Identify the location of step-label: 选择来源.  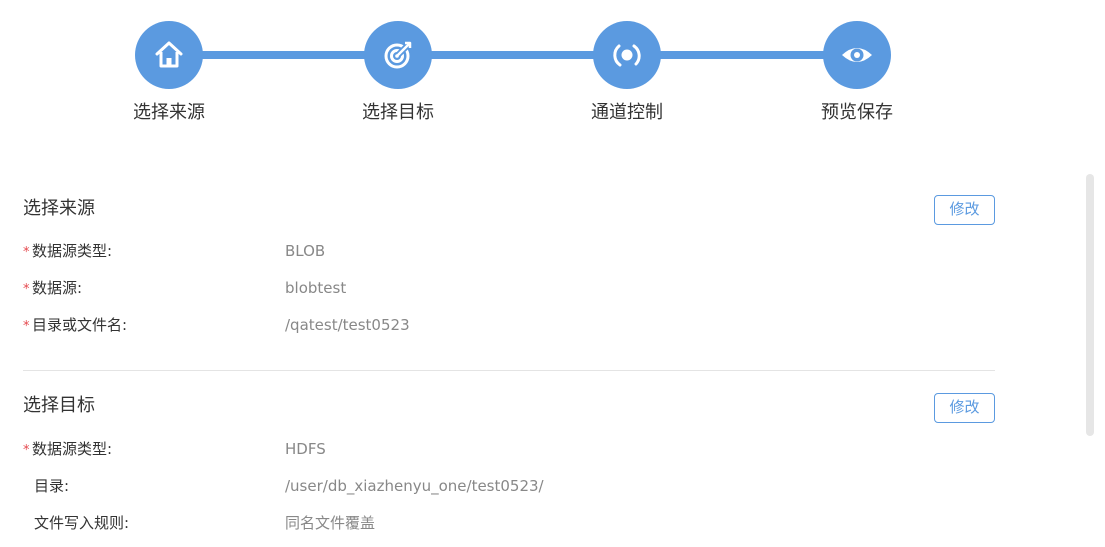
(169, 112).